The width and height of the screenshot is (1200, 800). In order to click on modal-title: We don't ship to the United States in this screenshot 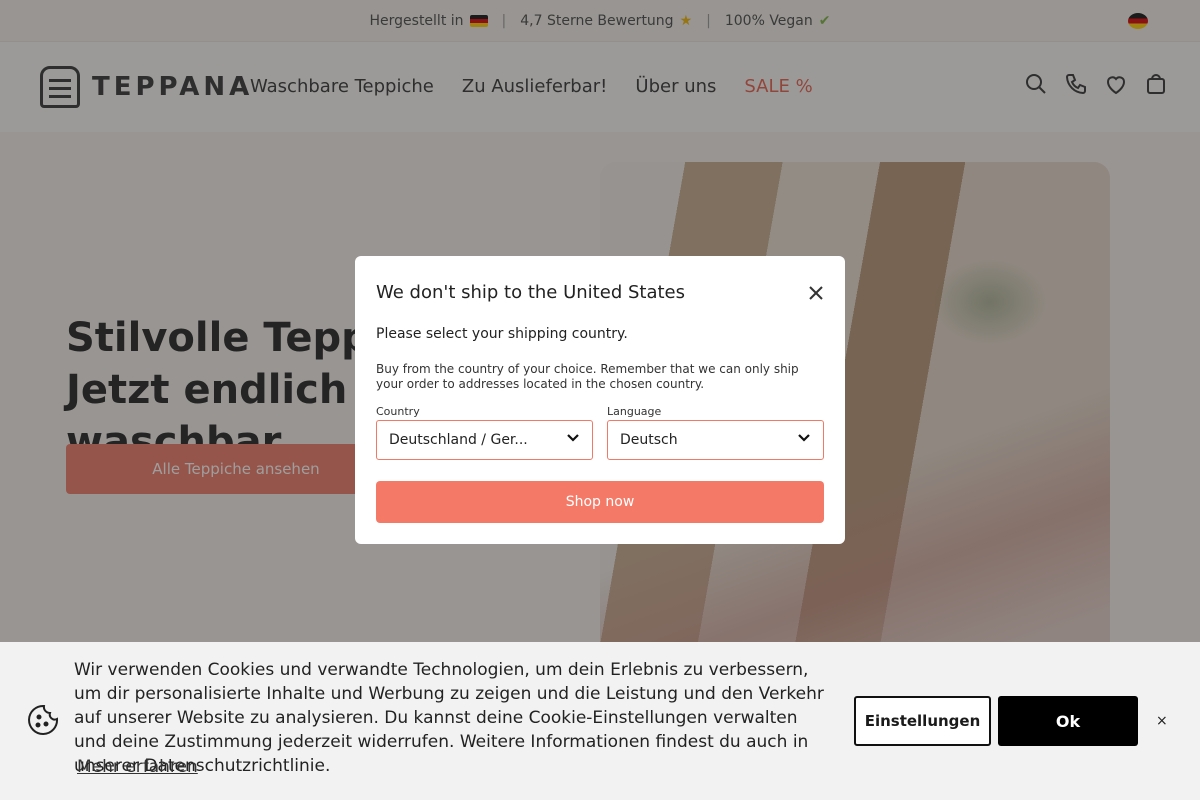, I will do `click(530, 292)`.